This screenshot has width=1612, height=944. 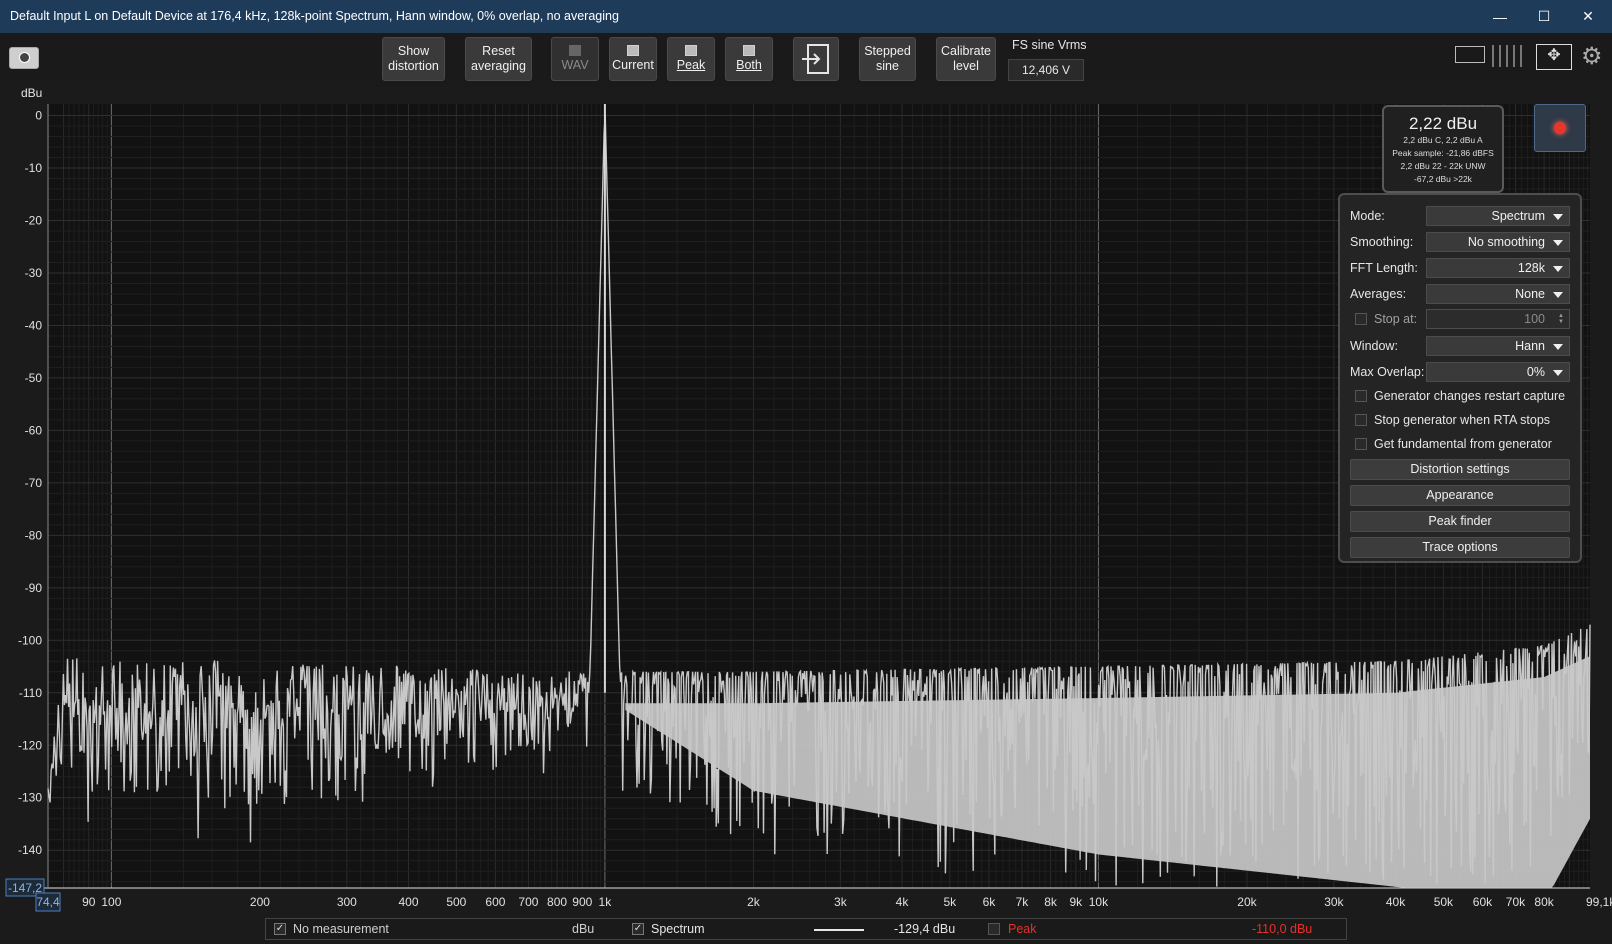 What do you see at coordinates (1384, 268) in the screenshot?
I see `fft-length-label: FFT Length:` at bounding box center [1384, 268].